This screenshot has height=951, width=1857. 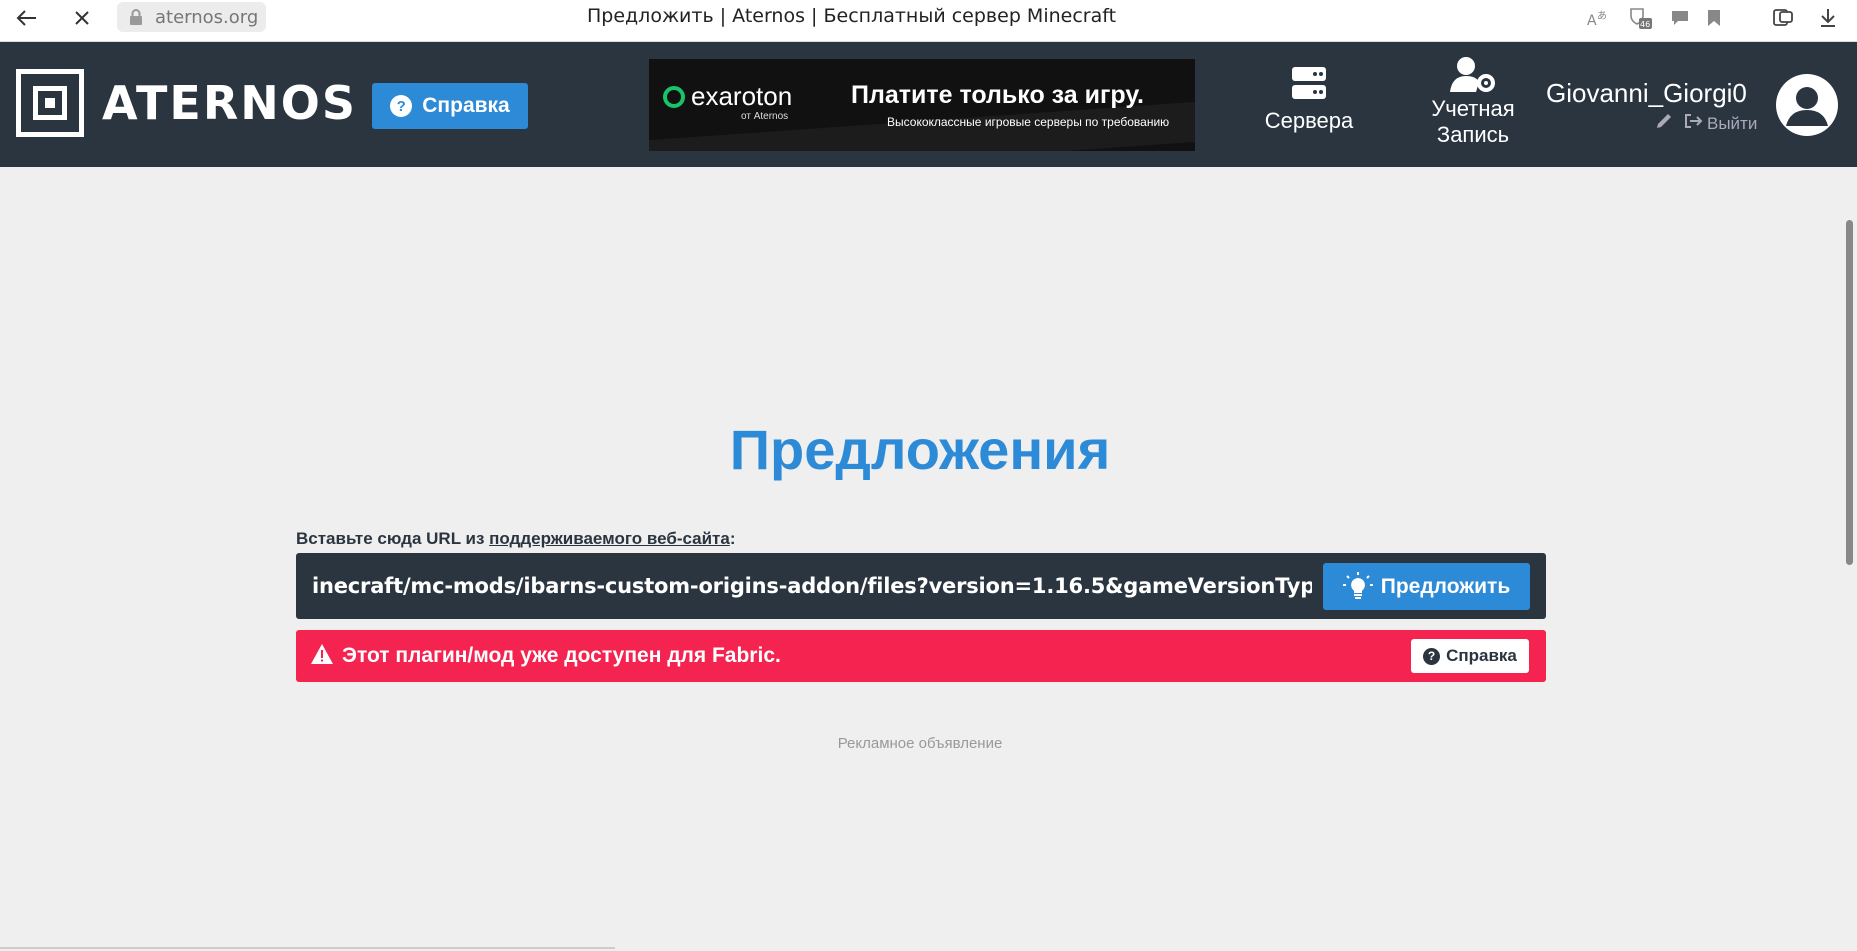 I want to click on url-label-text: Вставьте сюда URL из, so click(x=393, y=538).